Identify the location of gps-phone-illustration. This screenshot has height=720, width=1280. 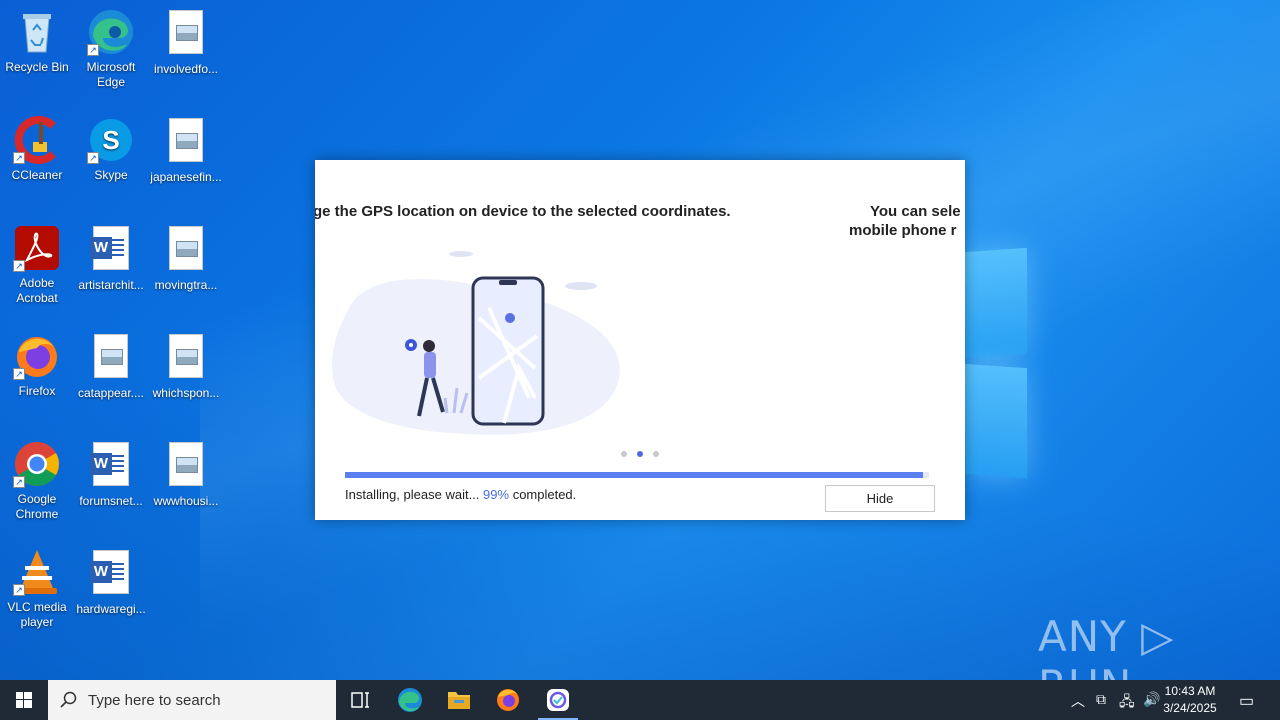
(479, 343).